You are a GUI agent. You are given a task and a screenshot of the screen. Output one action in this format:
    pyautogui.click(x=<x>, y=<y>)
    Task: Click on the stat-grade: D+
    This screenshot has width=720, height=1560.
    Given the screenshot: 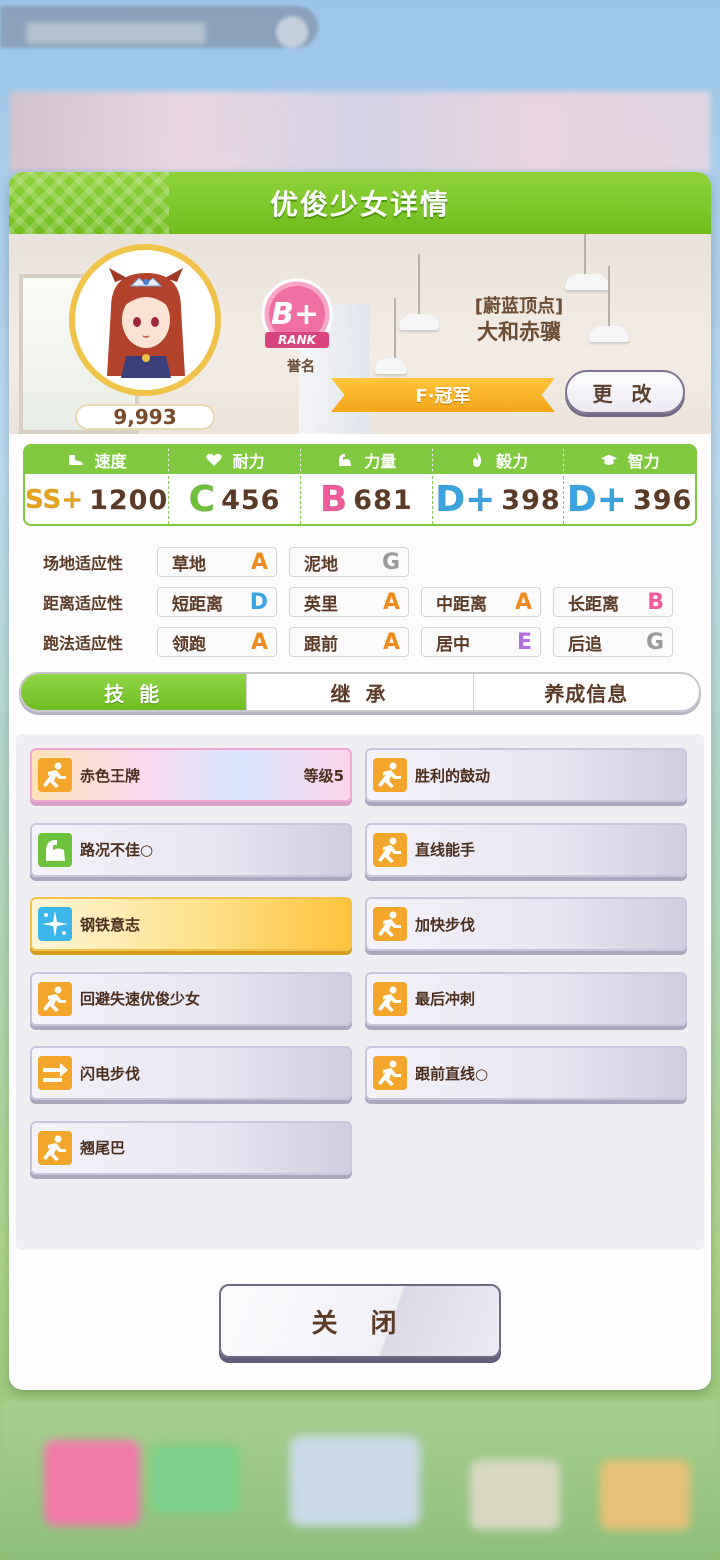 What is the action you would take?
    pyautogui.click(x=596, y=499)
    